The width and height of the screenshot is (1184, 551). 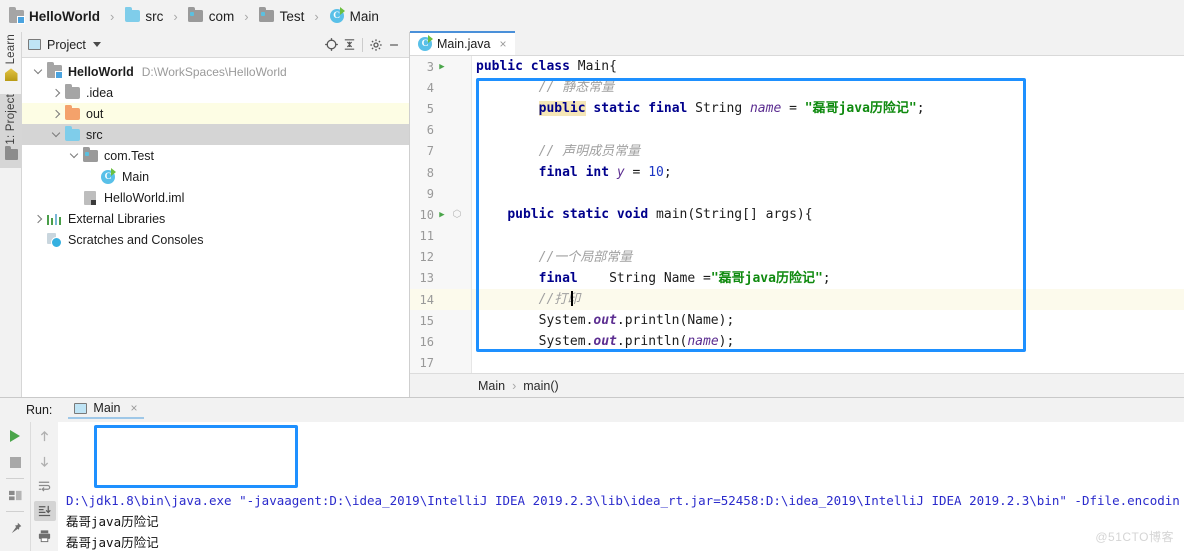 I want to click on text-caret, so click(x=572, y=299).